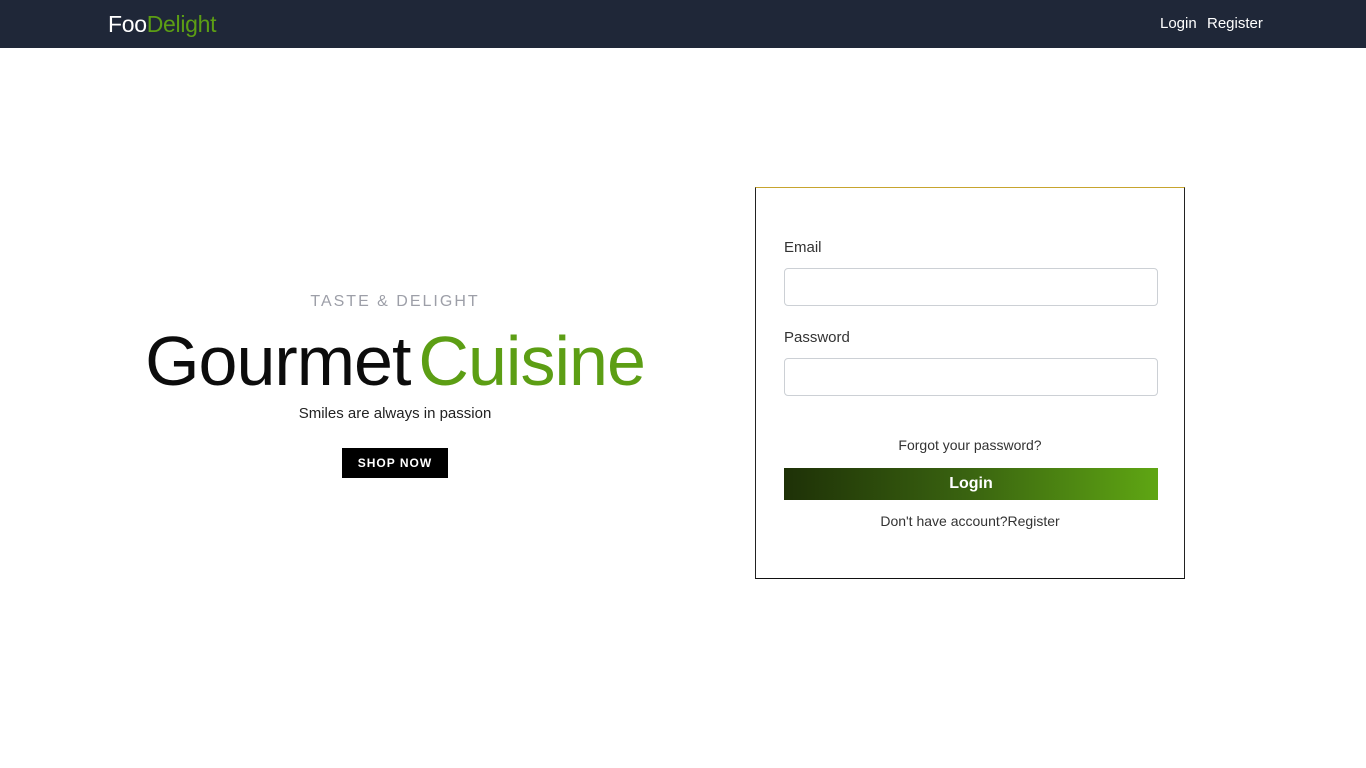 This screenshot has height=768, width=1366. Describe the element at coordinates (944, 521) in the screenshot. I see `no-account-text: Don't have account?` at that location.